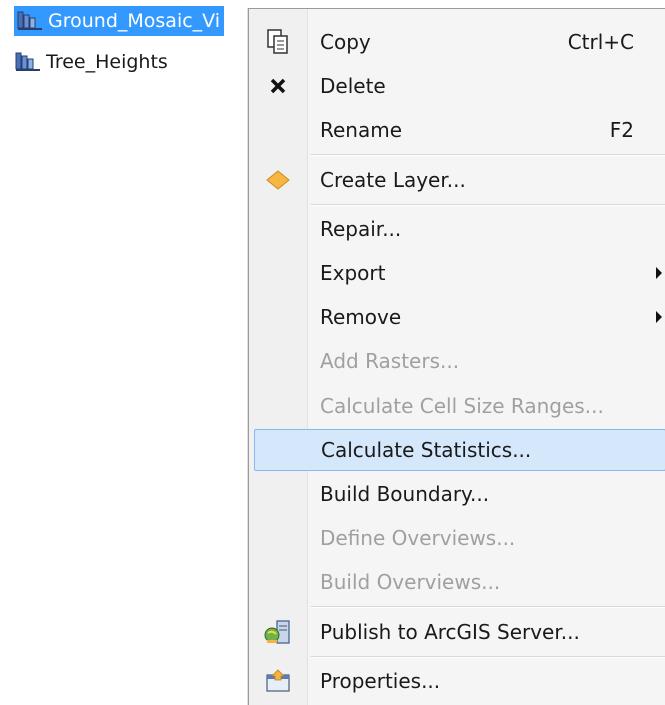  I want to click on properties-icon, so click(278, 681).